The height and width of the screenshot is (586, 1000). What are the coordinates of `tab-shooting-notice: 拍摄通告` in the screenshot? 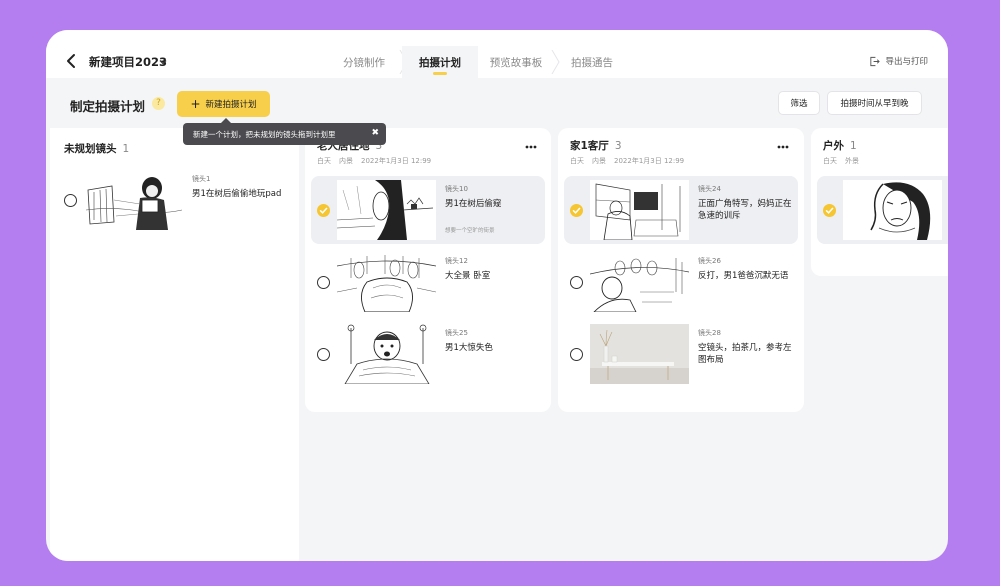 It's located at (592, 62).